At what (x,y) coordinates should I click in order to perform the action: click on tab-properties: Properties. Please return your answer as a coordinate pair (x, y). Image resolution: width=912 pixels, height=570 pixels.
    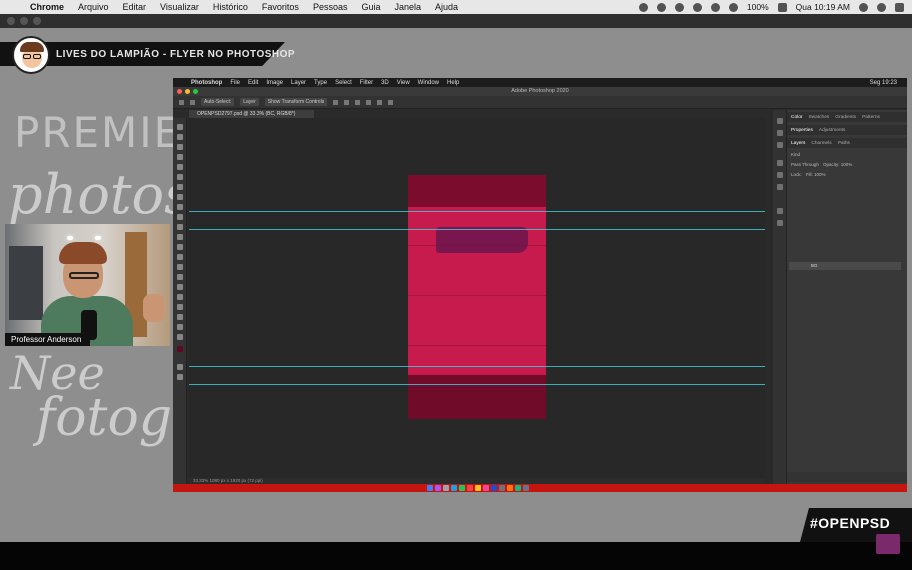
    Looking at the image, I should click on (802, 130).